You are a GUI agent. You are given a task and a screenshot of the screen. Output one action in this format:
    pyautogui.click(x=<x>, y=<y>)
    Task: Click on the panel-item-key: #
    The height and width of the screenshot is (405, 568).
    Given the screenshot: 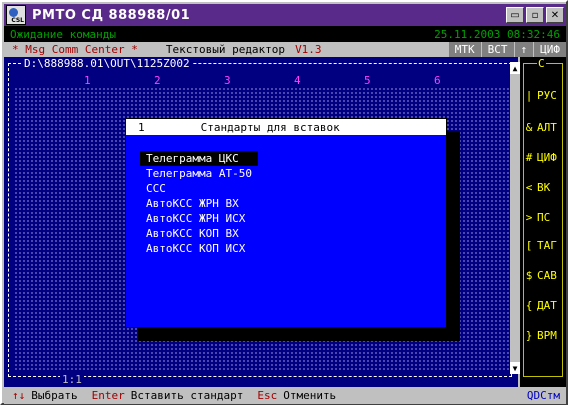 What is the action you would take?
    pyautogui.click(x=529, y=157)
    